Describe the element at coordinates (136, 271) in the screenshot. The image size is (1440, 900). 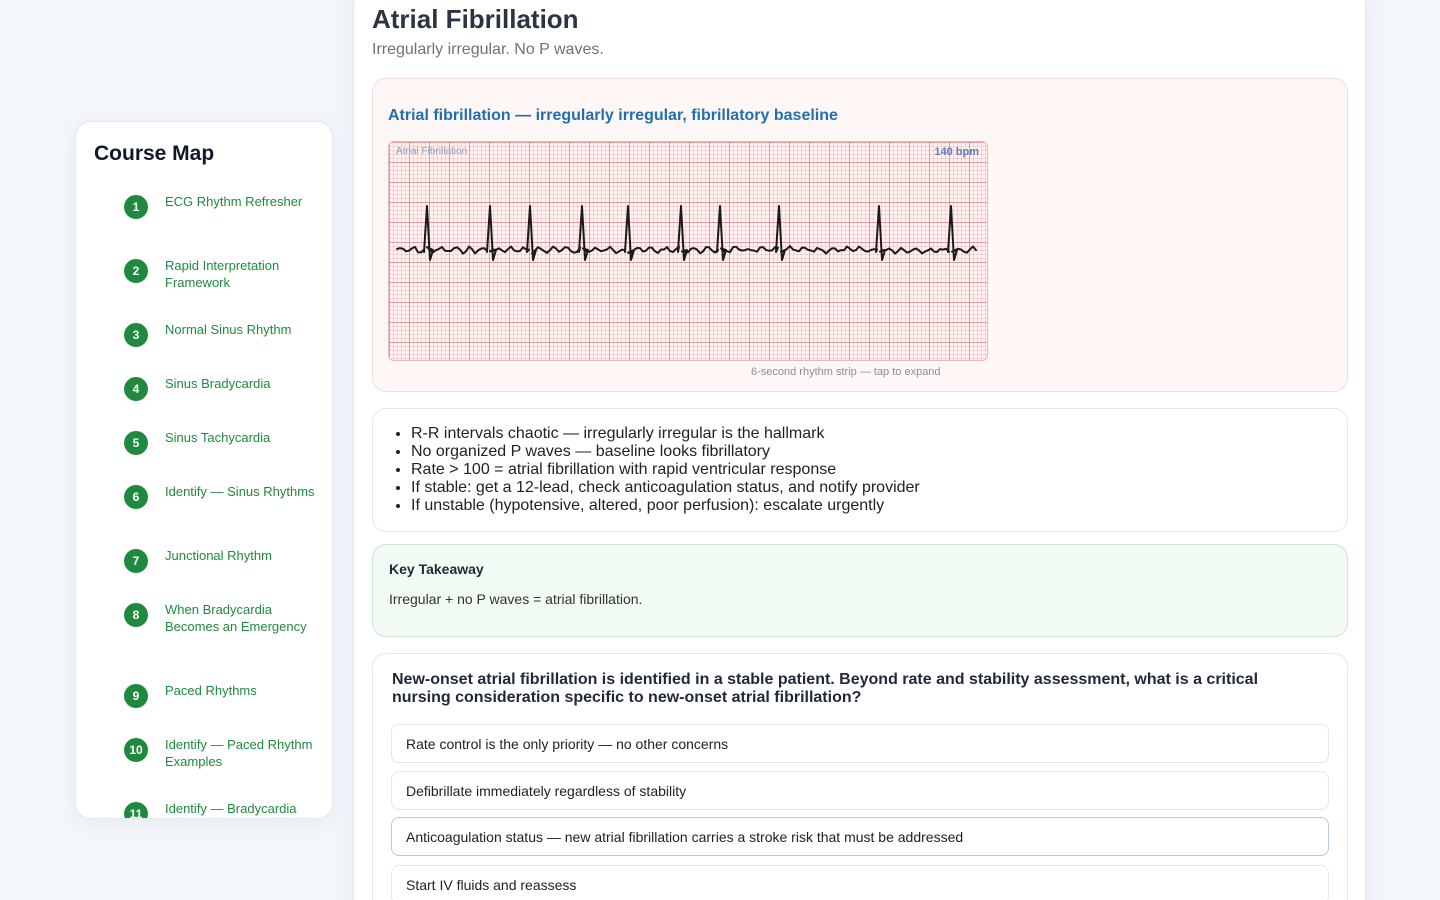
I see `step-number-badge: 2` at that location.